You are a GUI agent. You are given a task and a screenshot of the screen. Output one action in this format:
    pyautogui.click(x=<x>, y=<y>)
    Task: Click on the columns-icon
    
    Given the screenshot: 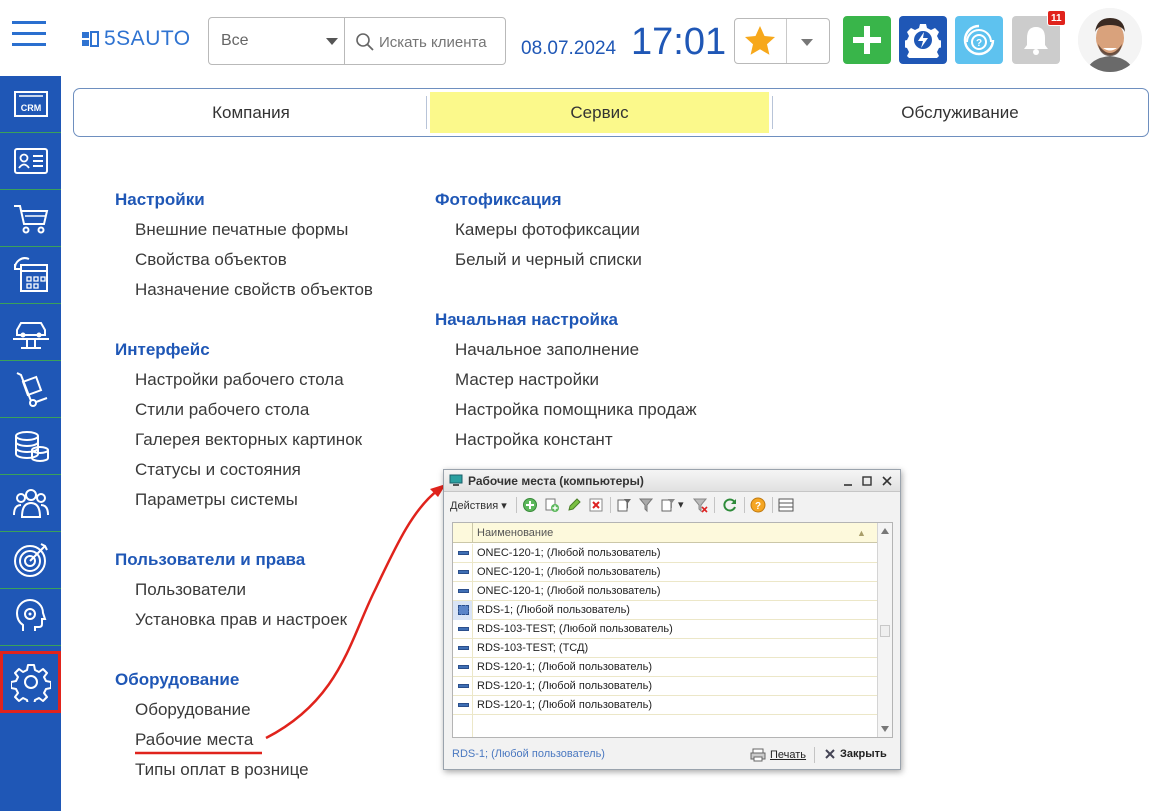 What is the action you would take?
    pyautogui.click(x=786, y=505)
    